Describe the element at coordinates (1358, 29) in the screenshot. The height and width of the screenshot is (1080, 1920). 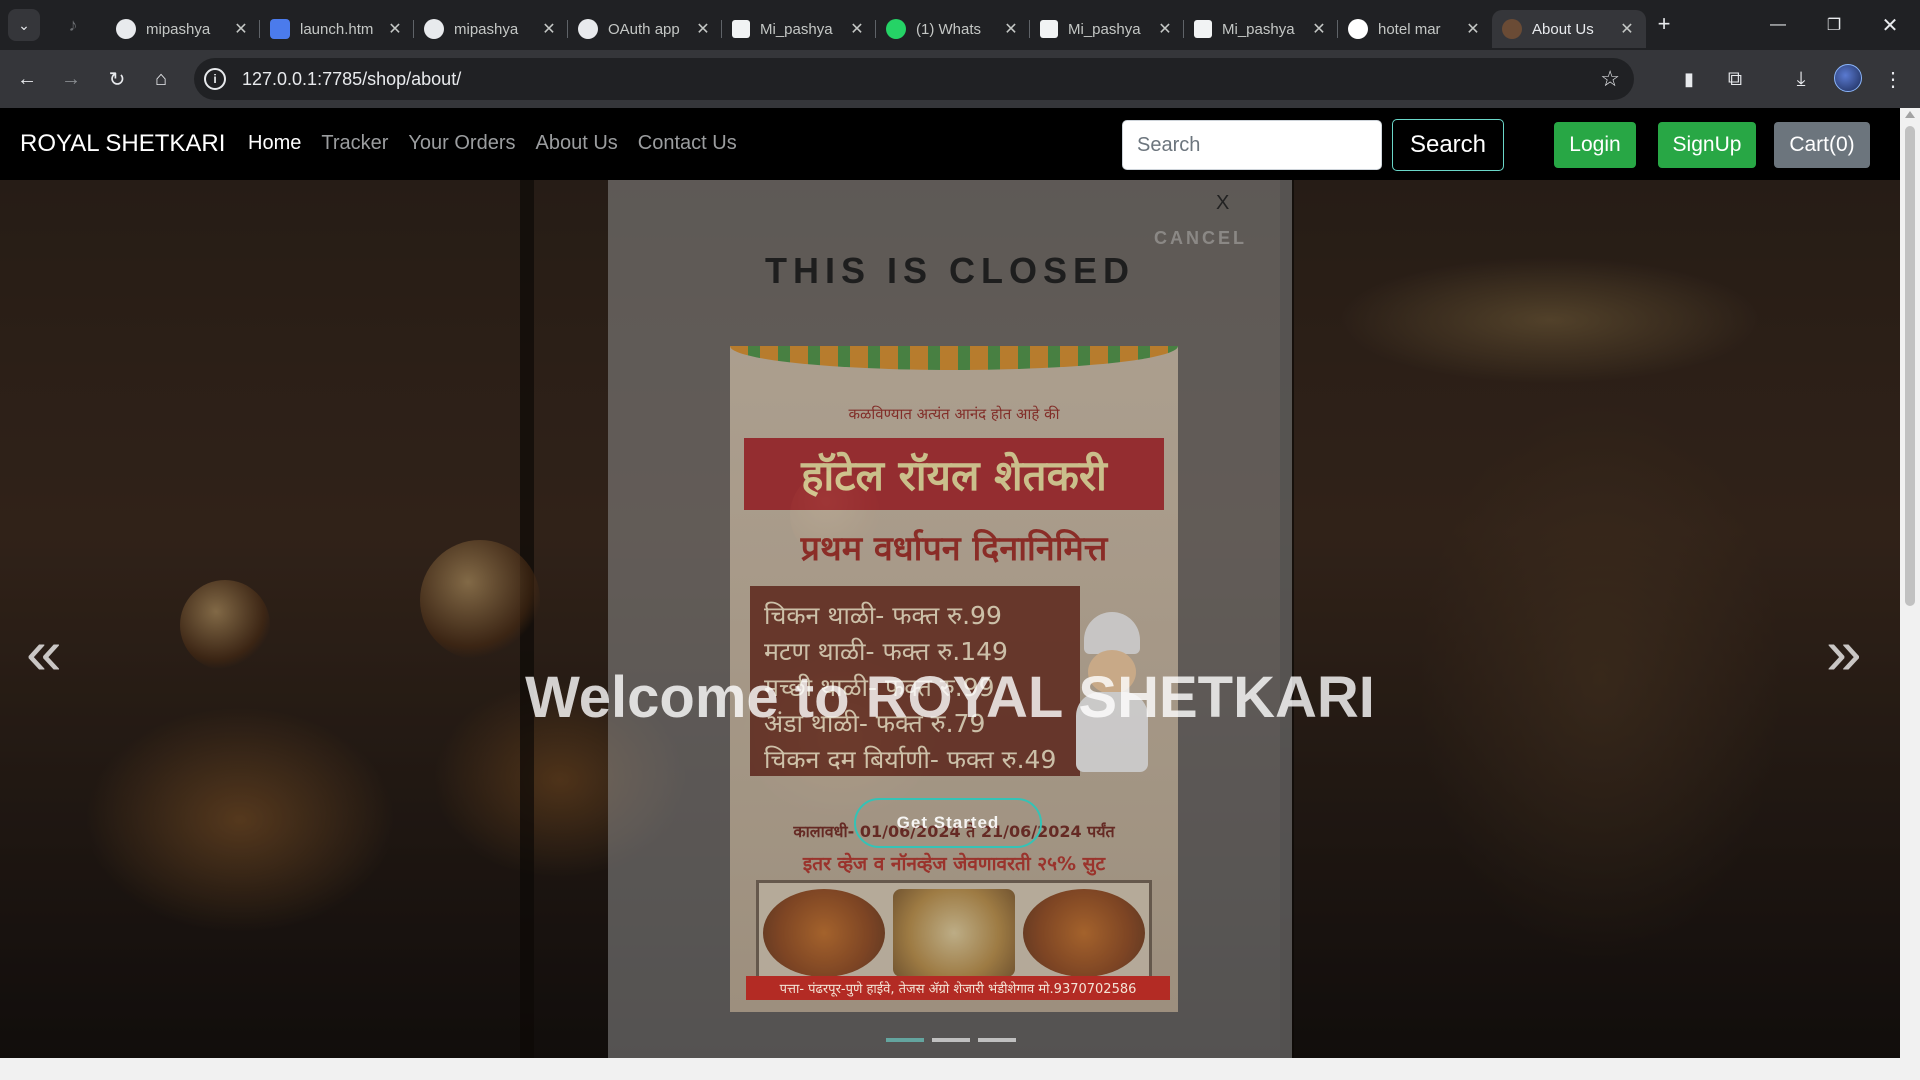
I see `google-icon` at that location.